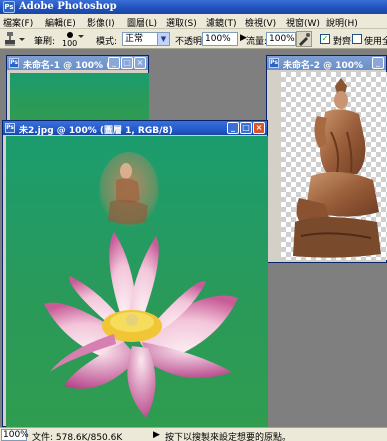 The height and width of the screenshot is (441, 387). I want to click on flow-label: 流量:, so click(257, 42).